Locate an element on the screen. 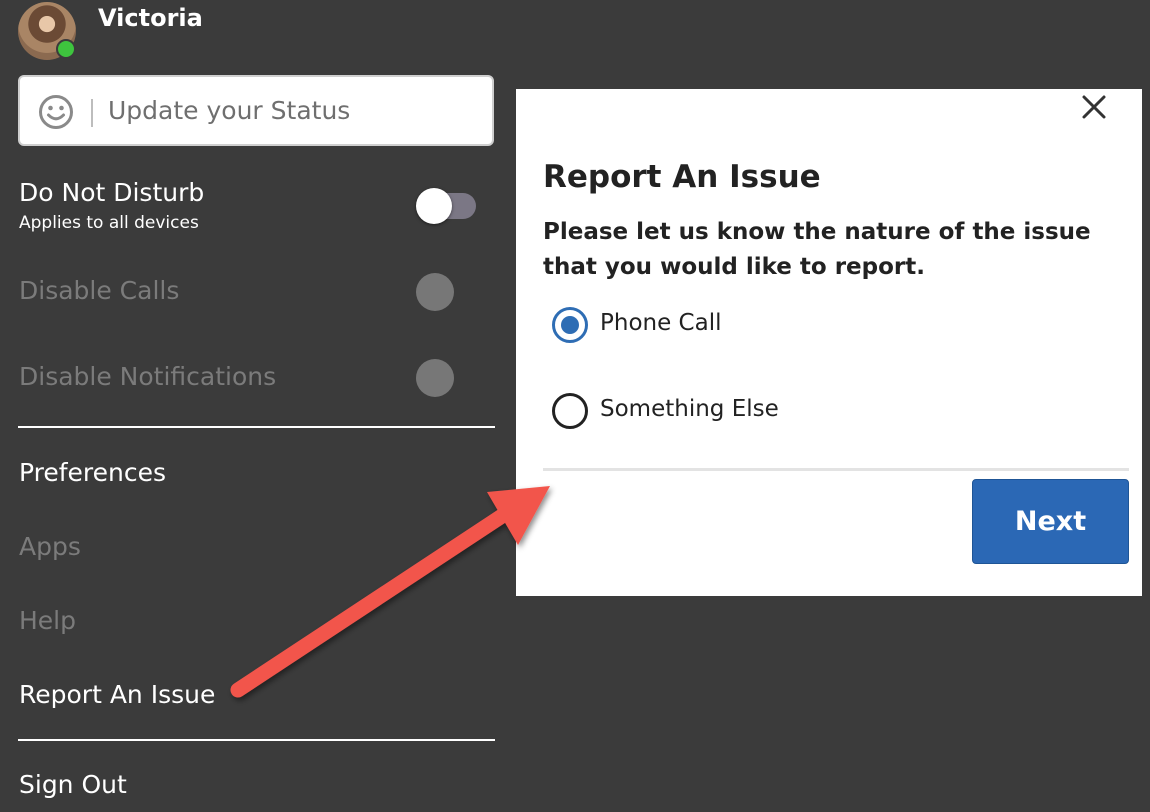  do-not-disturb-toggle is located at coordinates (446, 206).